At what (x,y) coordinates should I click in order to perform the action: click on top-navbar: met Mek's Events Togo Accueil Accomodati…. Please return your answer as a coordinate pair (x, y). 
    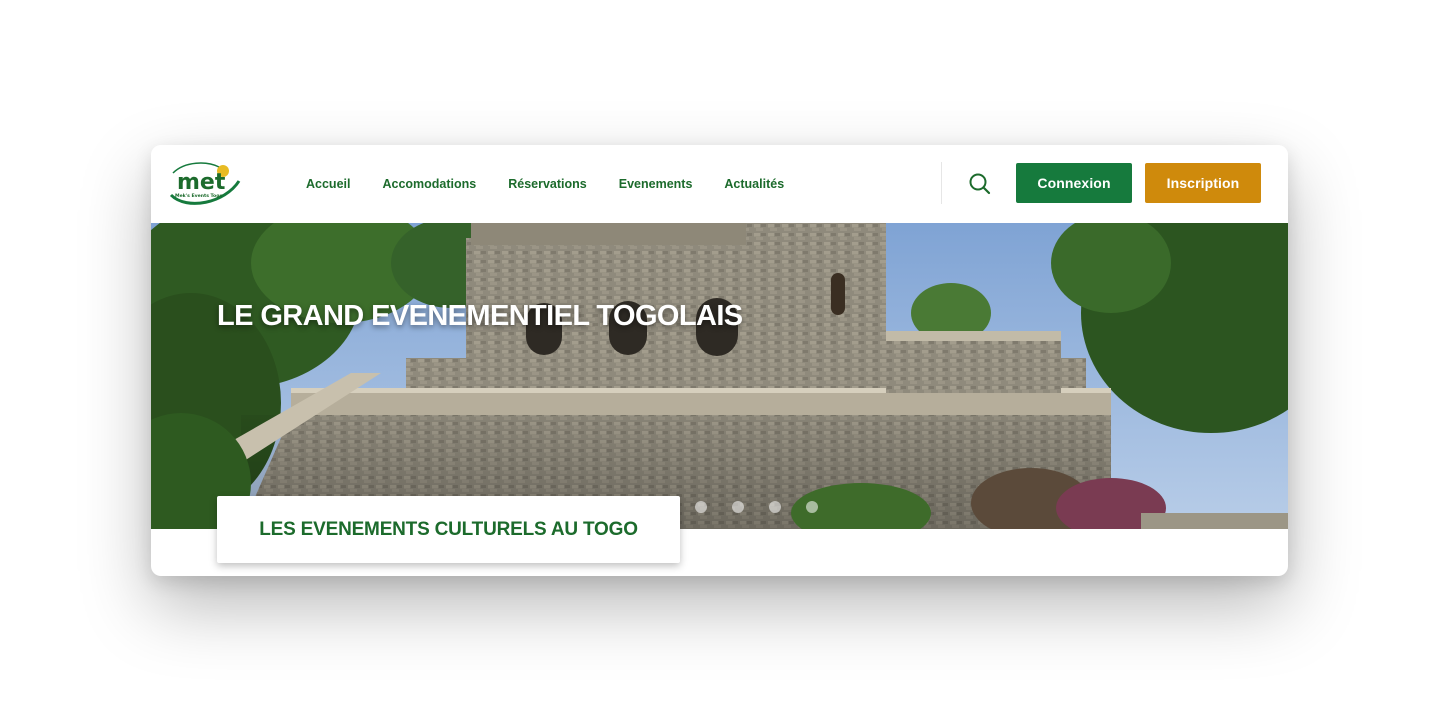
    Looking at the image, I should click on (719, 184).